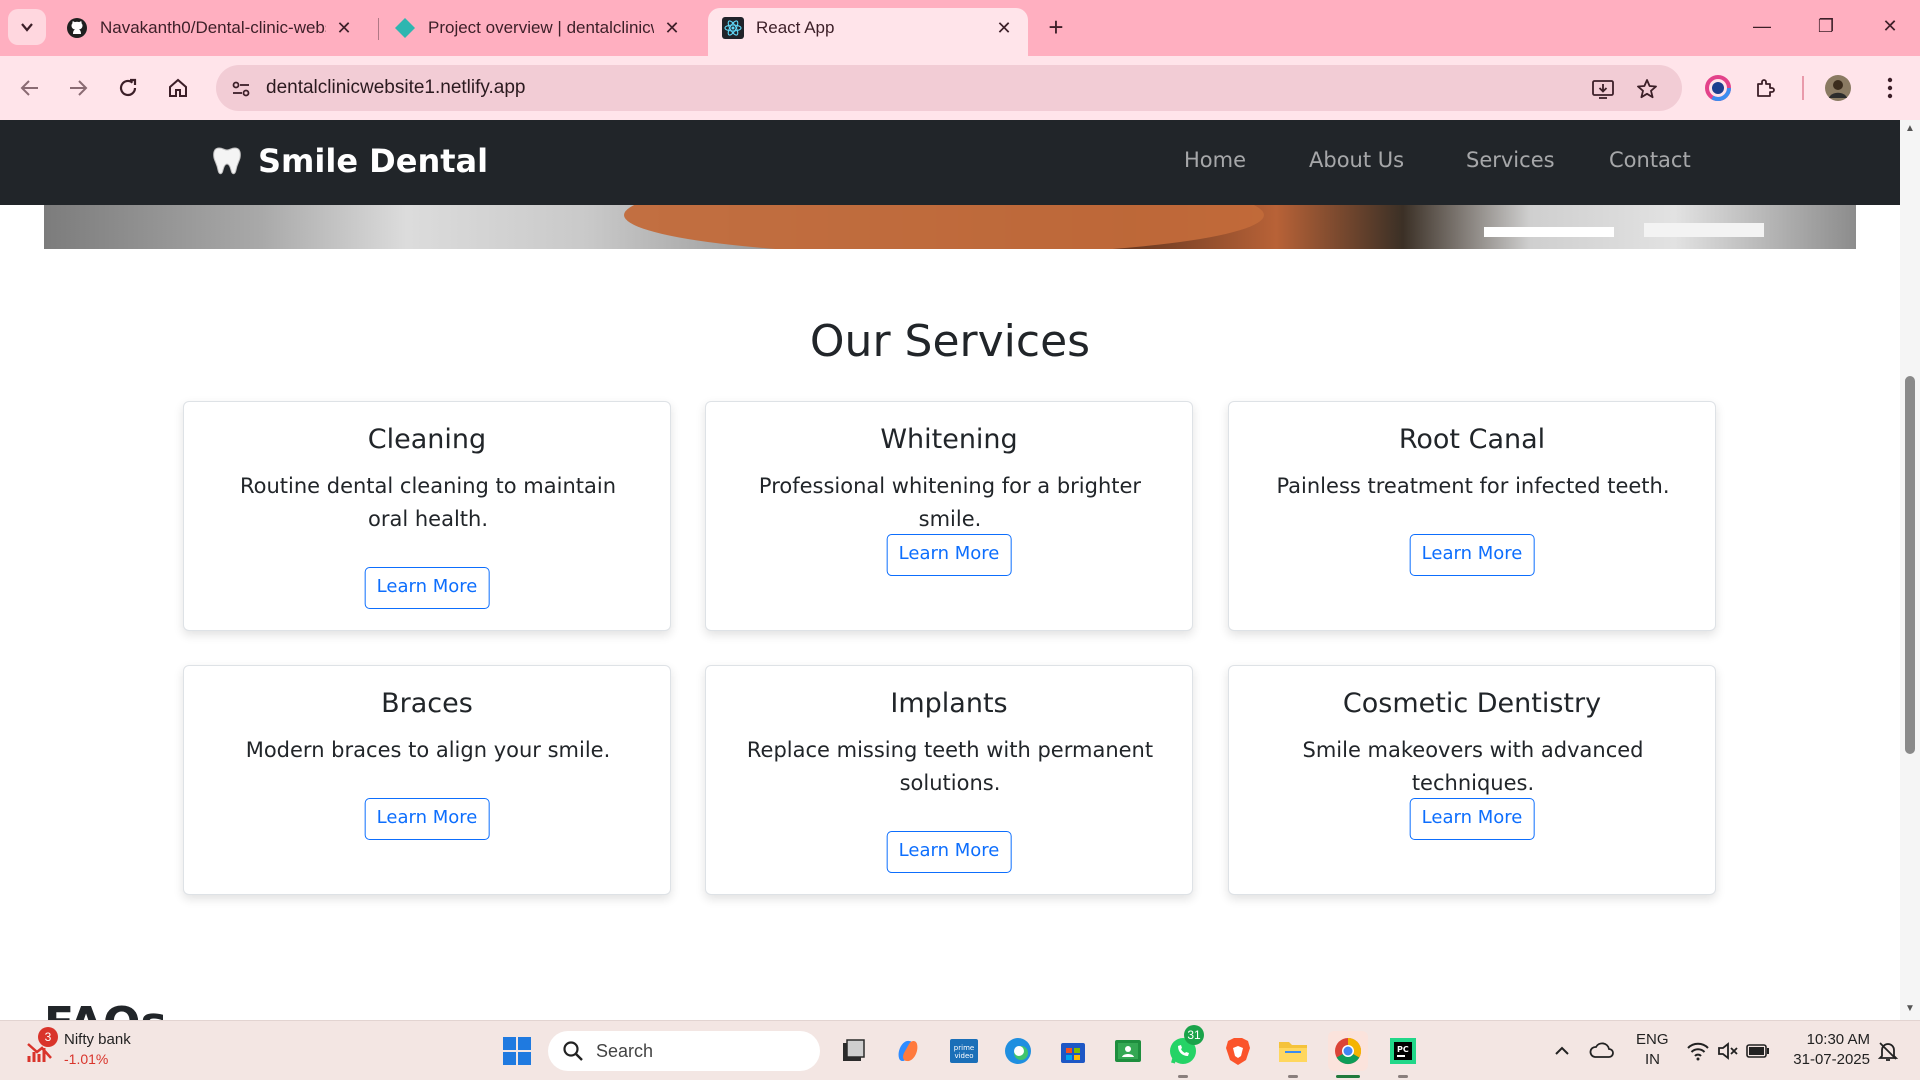  I want to click on tab-github: Navakanth0/Dental-clinic-webs ✕, so click(210, 28).